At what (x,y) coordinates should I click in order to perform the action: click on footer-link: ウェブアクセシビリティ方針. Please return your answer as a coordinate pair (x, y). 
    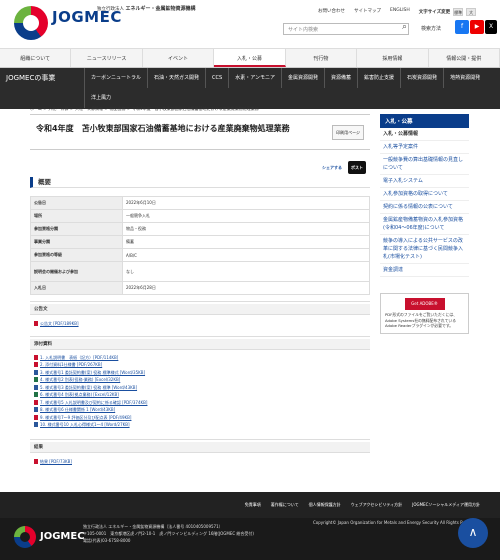
    Looking at the image, I should click on (377, 505).